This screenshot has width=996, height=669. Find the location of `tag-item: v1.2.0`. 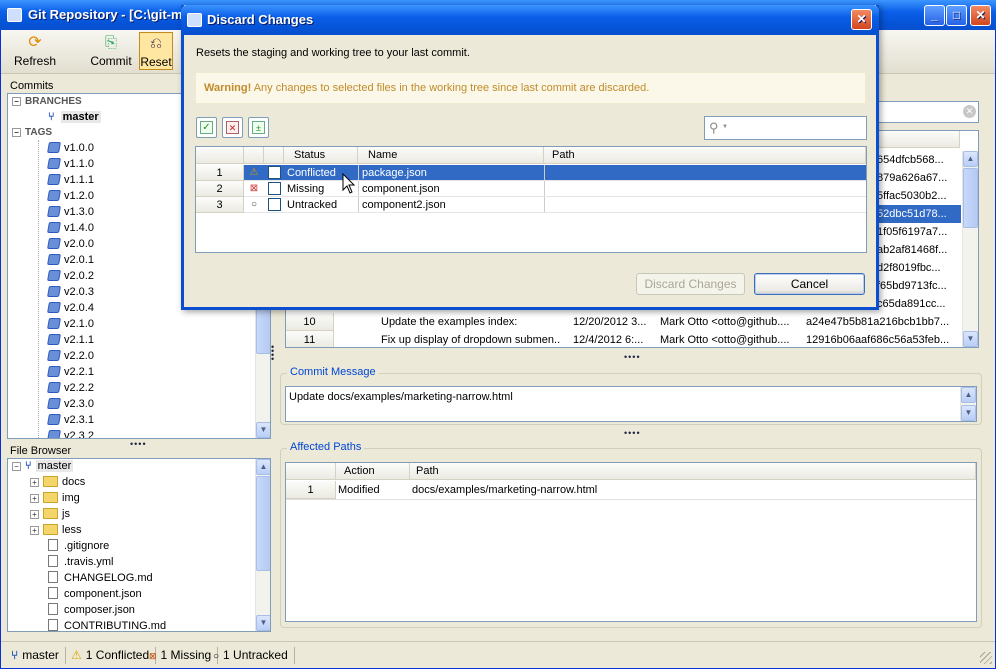

tag-item: v1.2.0 is located at coordinates (70, 196).